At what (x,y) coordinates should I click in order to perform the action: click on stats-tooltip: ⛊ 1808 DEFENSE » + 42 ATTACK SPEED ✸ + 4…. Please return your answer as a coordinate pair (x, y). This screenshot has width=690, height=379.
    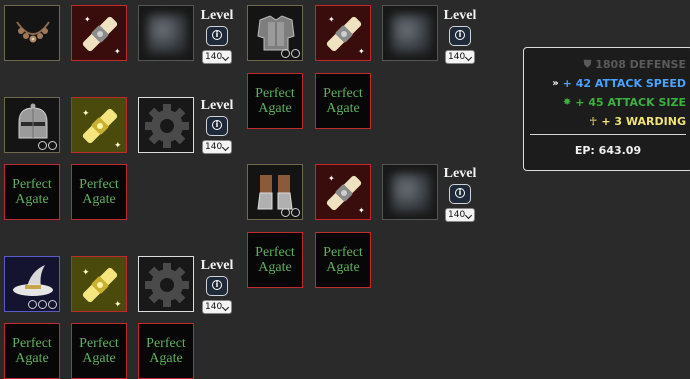
    Looking at the image, I should click on (606, 109).